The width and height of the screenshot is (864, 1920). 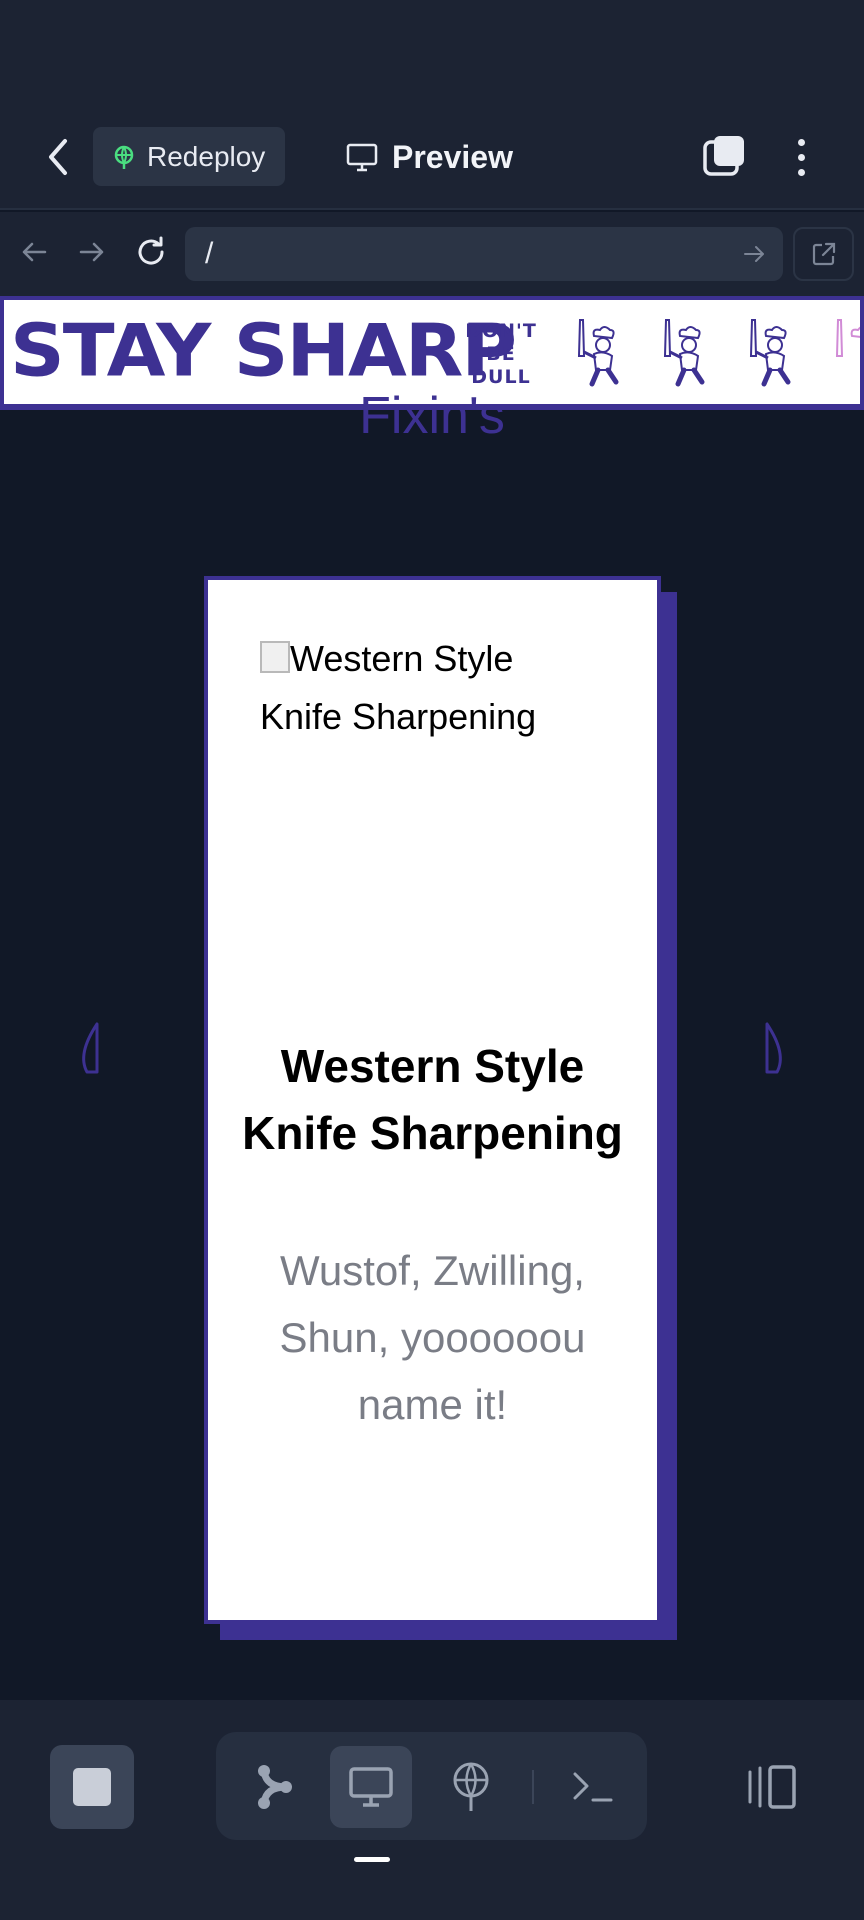 I want to click on browser-toolbar: /, so click(x=432, y=254).